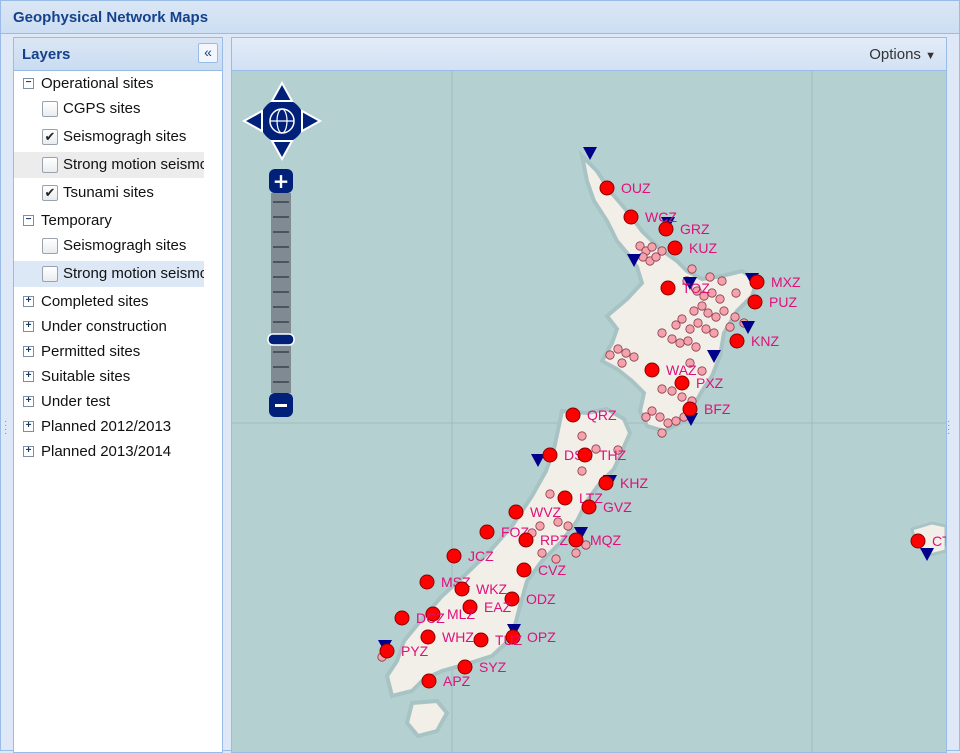  I want to click on tree-node-cgps-sites: CGPS sites, so click(118, 109).